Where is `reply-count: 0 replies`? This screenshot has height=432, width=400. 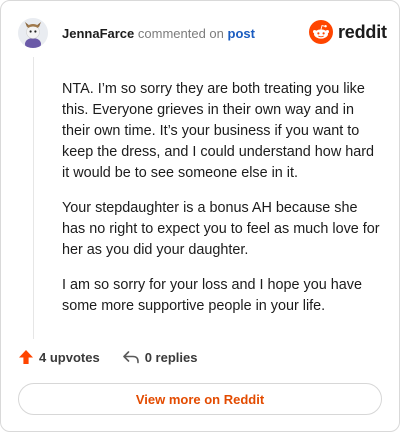 reply-count: 0 replies is located at coordinates (171, 357).